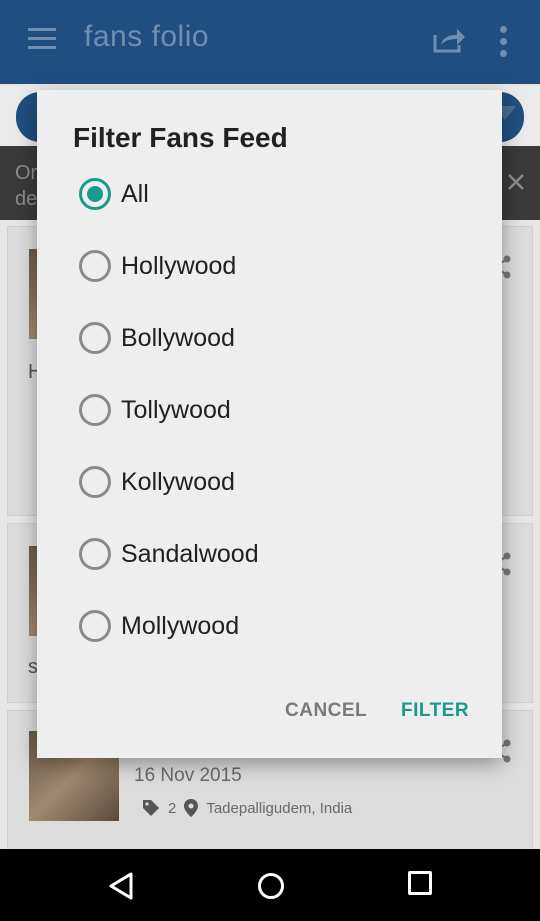  I want to click on radio-option-all: All, so click(114, 194).